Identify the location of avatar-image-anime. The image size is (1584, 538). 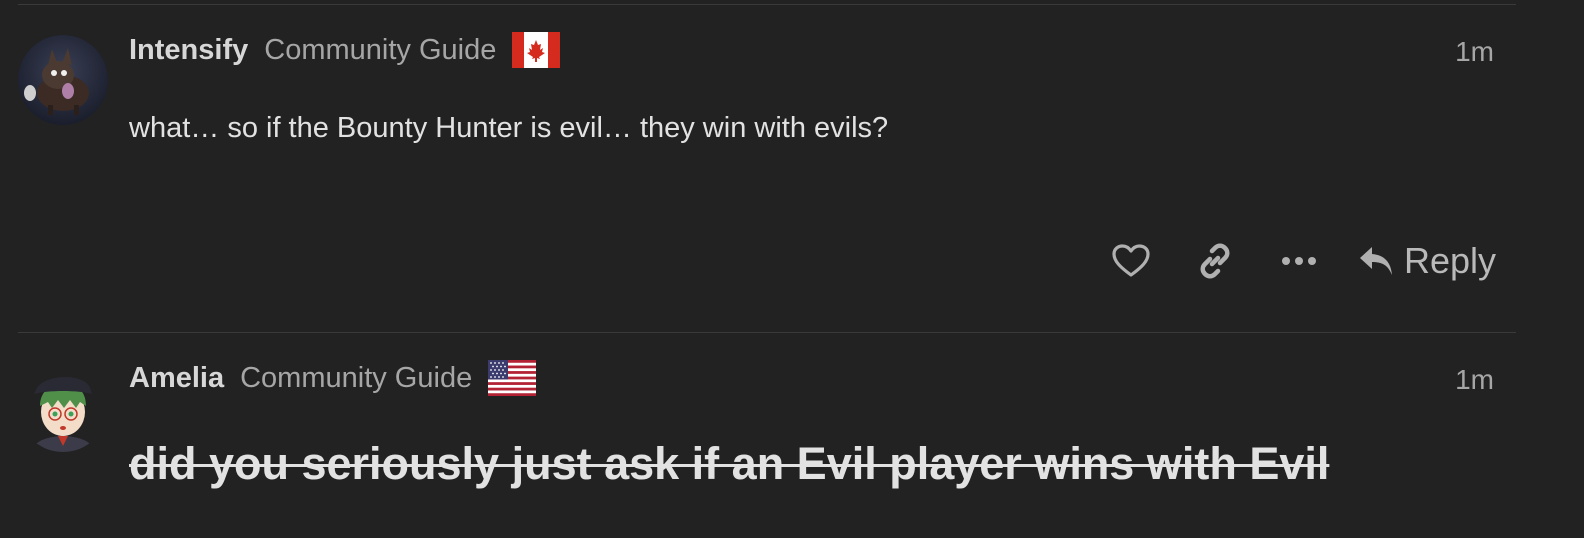
(63, 407).